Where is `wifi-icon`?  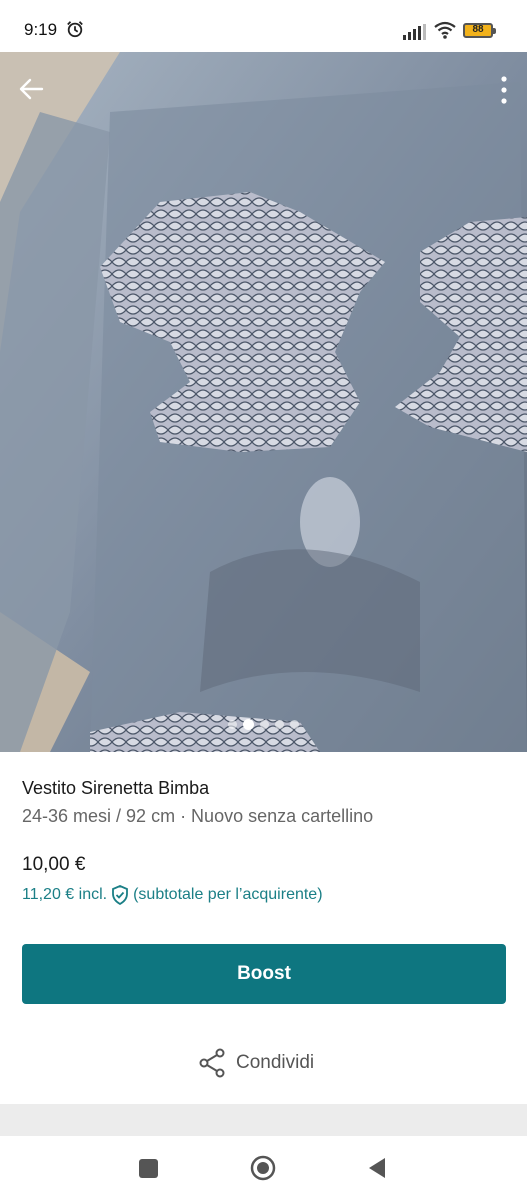 wifi-icon is located at coordinates (445, 30).